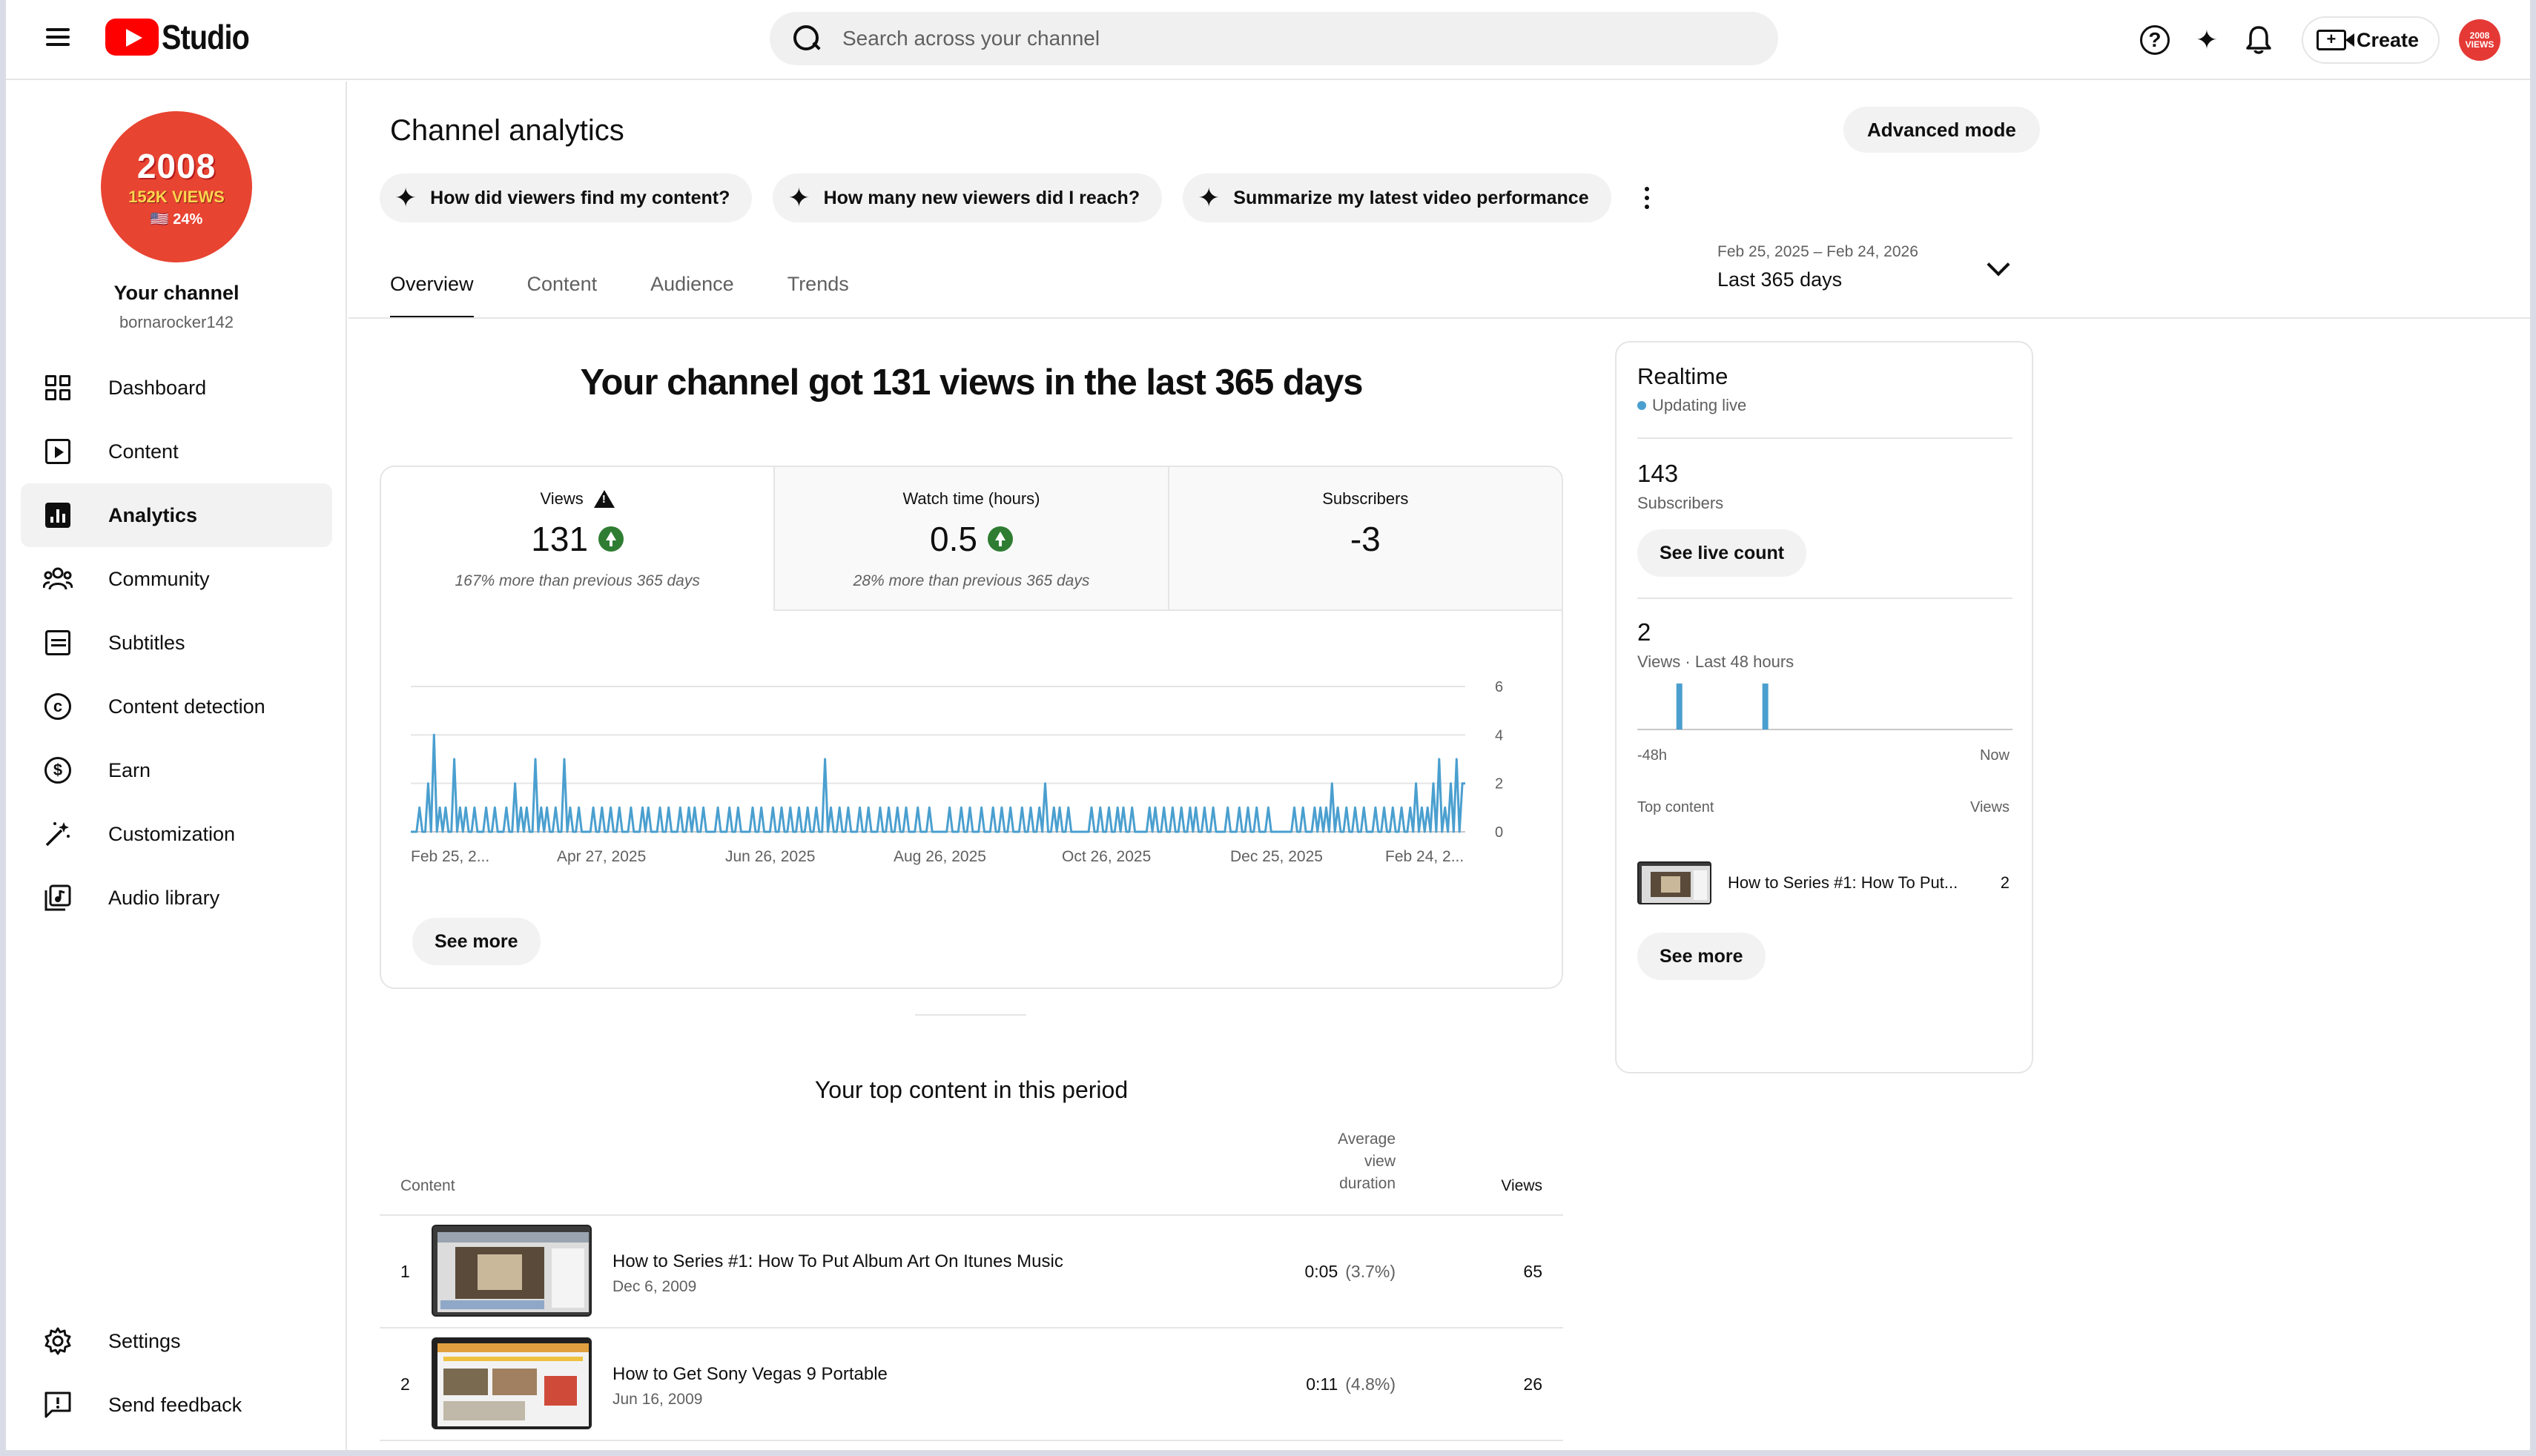 The image size is (2536, 1456). What do you see at coordinates (177, 515) in the screenshot?
I see `sidebar-item-analytics: Analytics` at bounding box center [177, 515].